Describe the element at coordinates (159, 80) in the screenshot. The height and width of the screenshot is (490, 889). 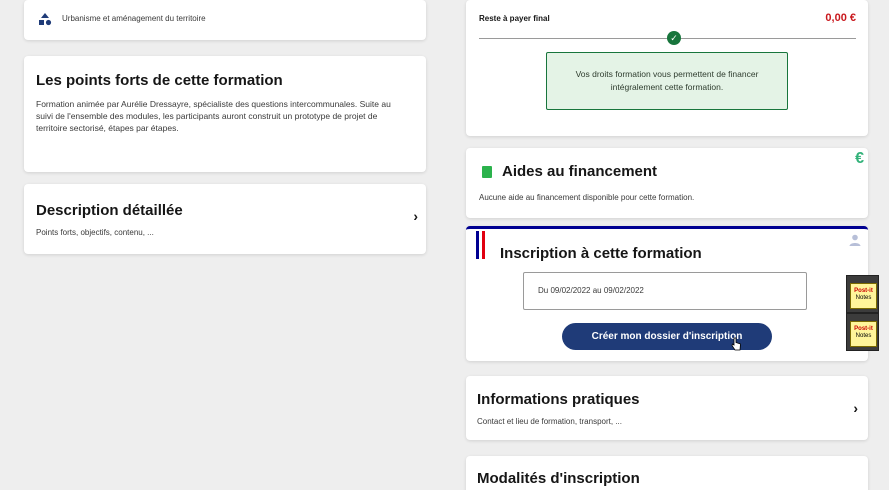
I see `points-forts-title: Les points forts de cette formation` at that location.